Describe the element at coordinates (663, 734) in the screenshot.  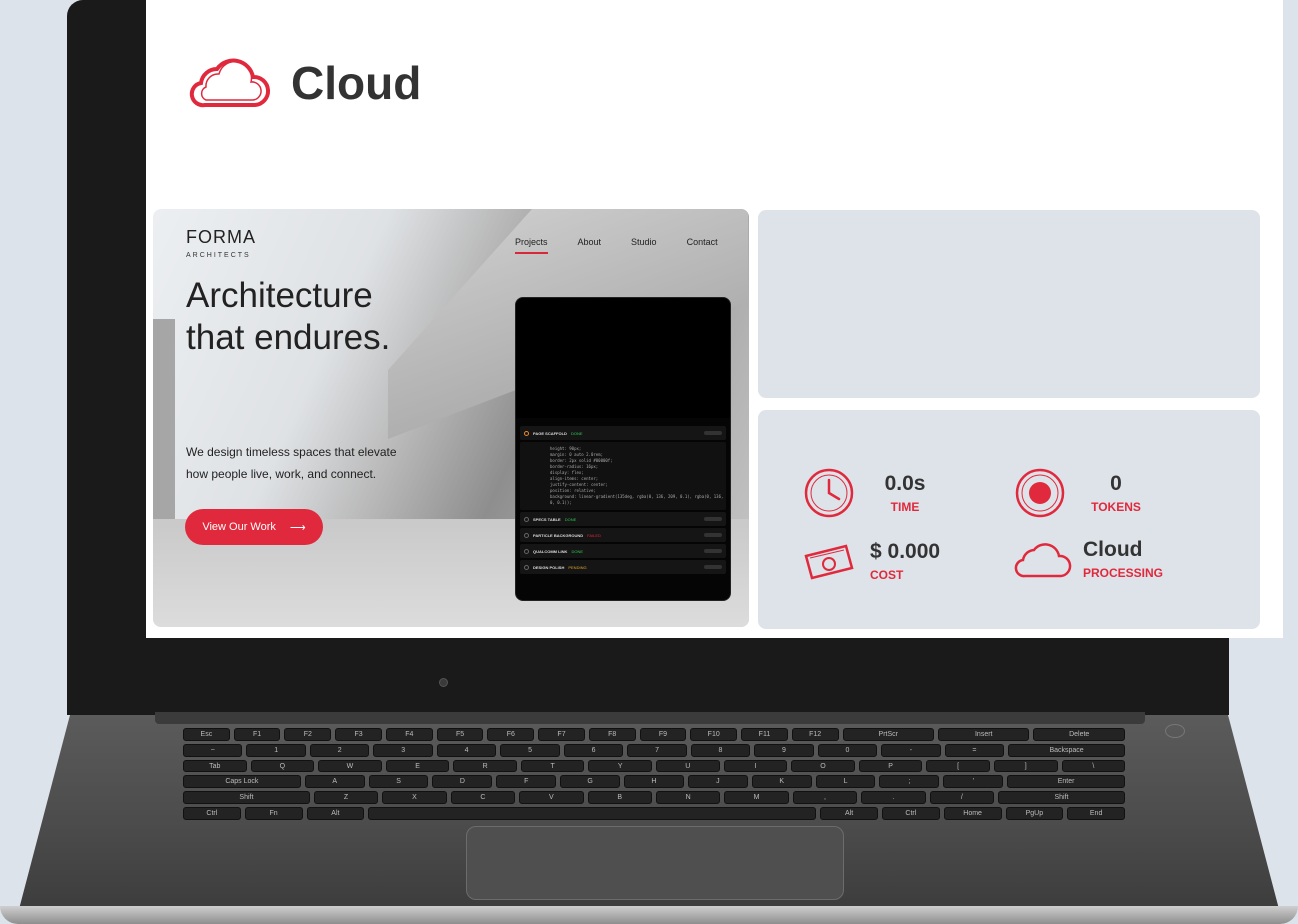
I see `key: F9` at that location.